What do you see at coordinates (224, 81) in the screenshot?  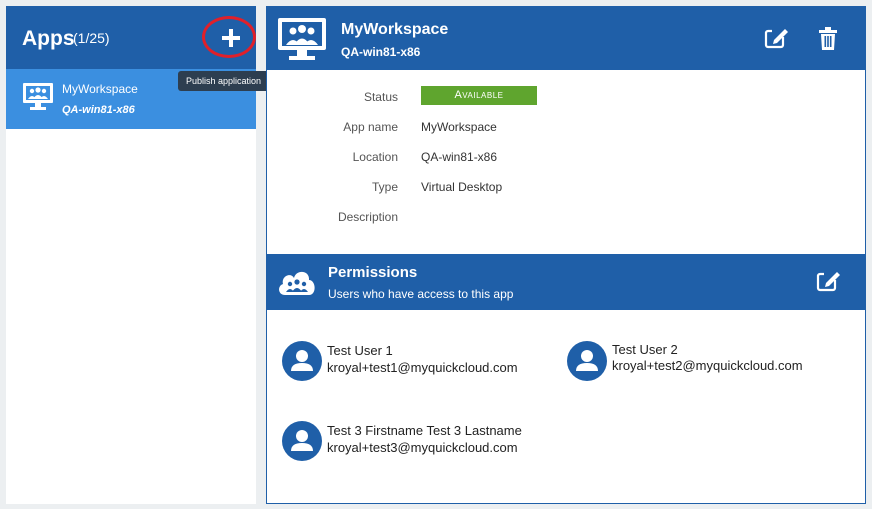 I see `publish-application-tooltip: Publish application` at bounding box center [224, 81].